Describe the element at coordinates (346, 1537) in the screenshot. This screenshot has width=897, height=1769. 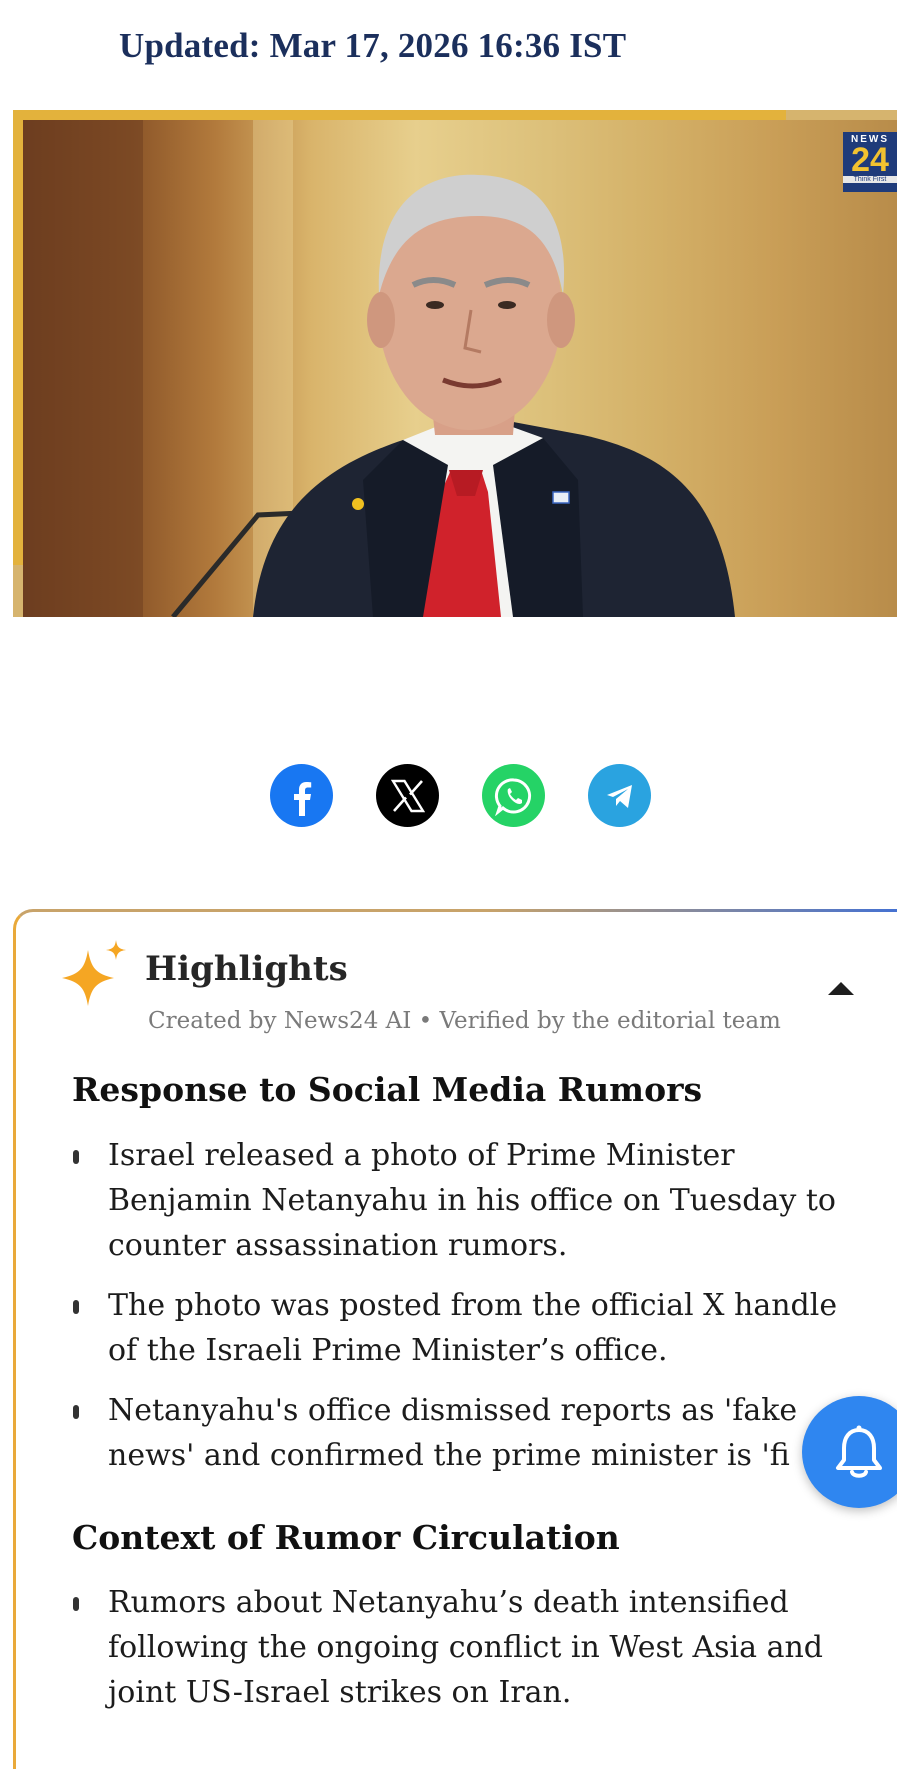
I see `section-heading: Context of Rumor Circulation` at that location.